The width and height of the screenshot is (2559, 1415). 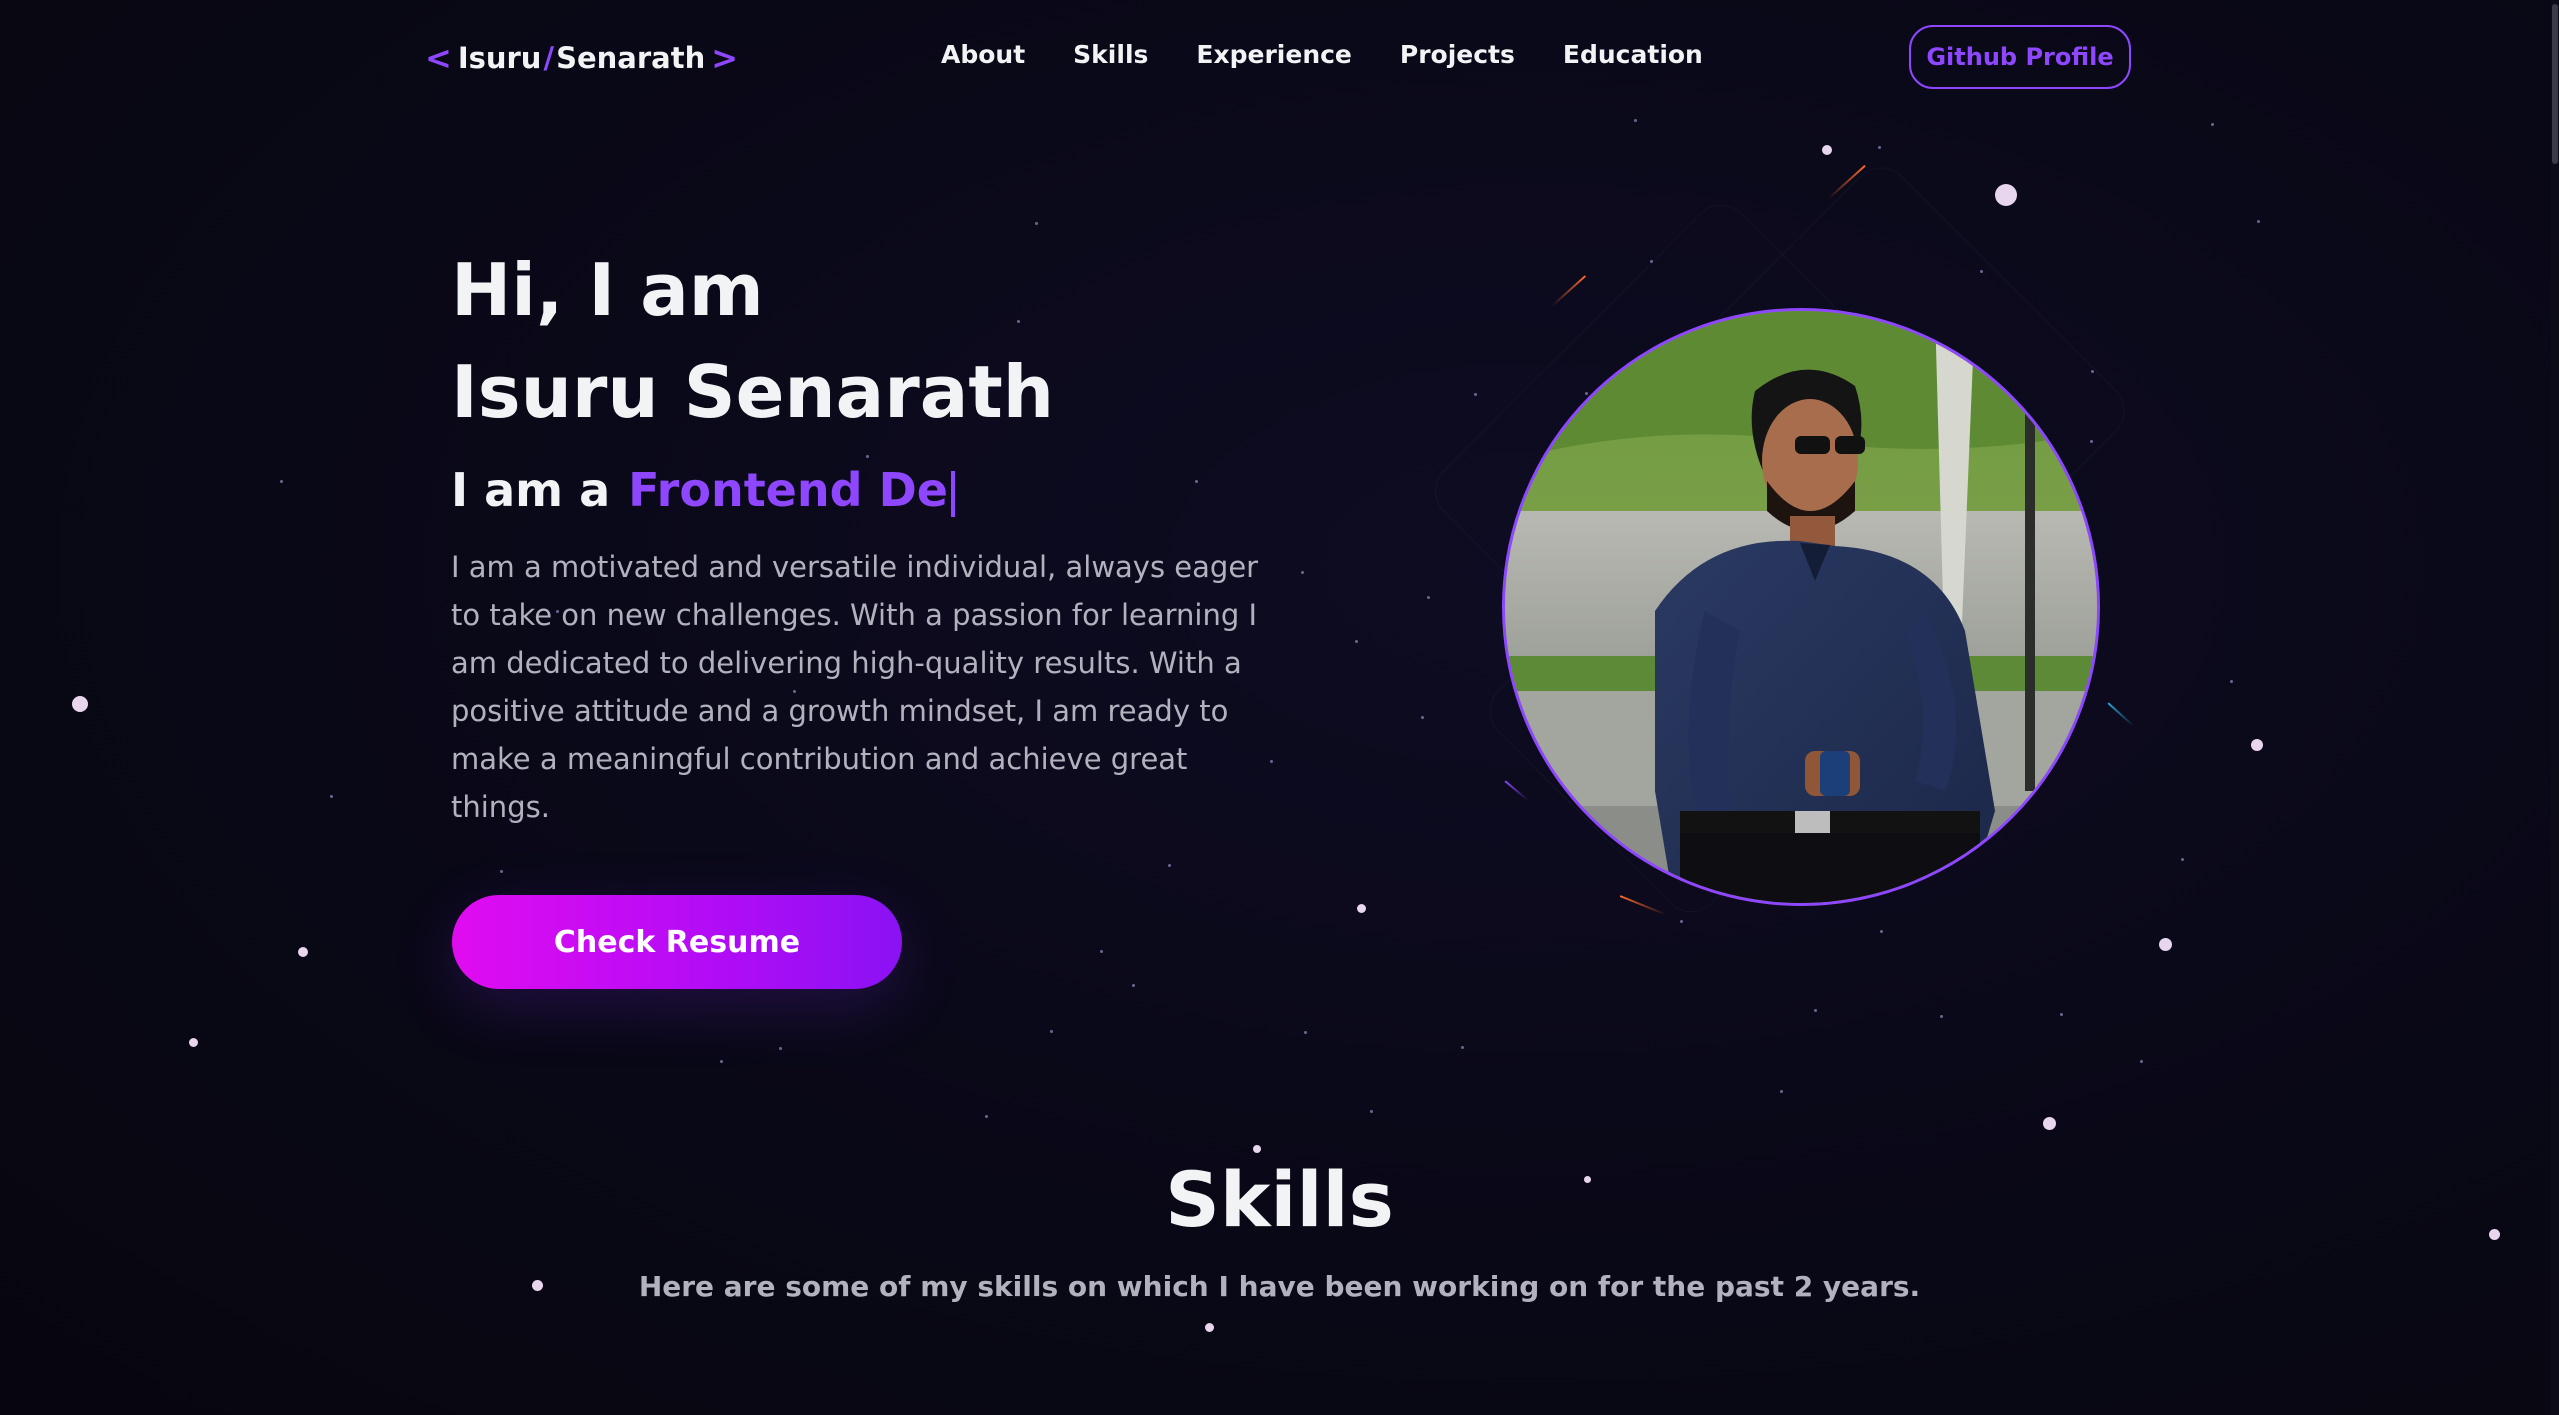 I want to click on check-resume-button: Check Resume, so click(x=677, y=942).